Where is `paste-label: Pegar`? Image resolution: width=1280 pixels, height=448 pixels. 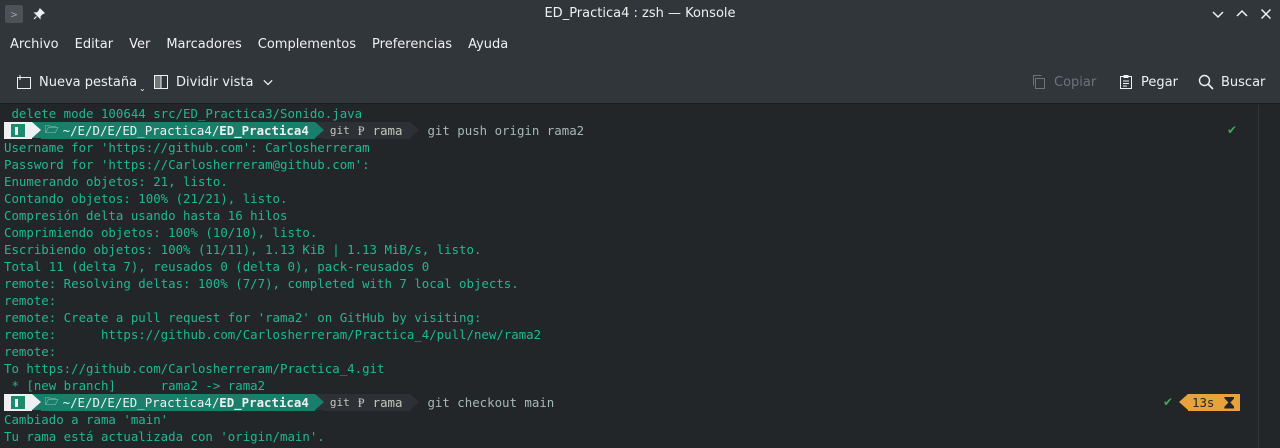 paste-label: Pegar is located at coordinates (1159, 82).